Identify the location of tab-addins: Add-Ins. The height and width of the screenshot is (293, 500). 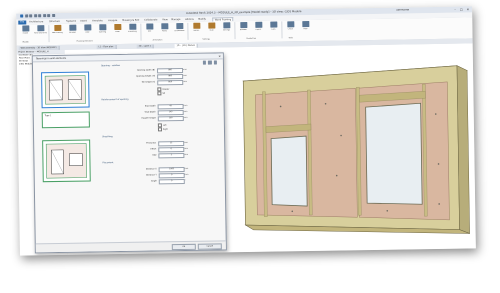
(189, 19).